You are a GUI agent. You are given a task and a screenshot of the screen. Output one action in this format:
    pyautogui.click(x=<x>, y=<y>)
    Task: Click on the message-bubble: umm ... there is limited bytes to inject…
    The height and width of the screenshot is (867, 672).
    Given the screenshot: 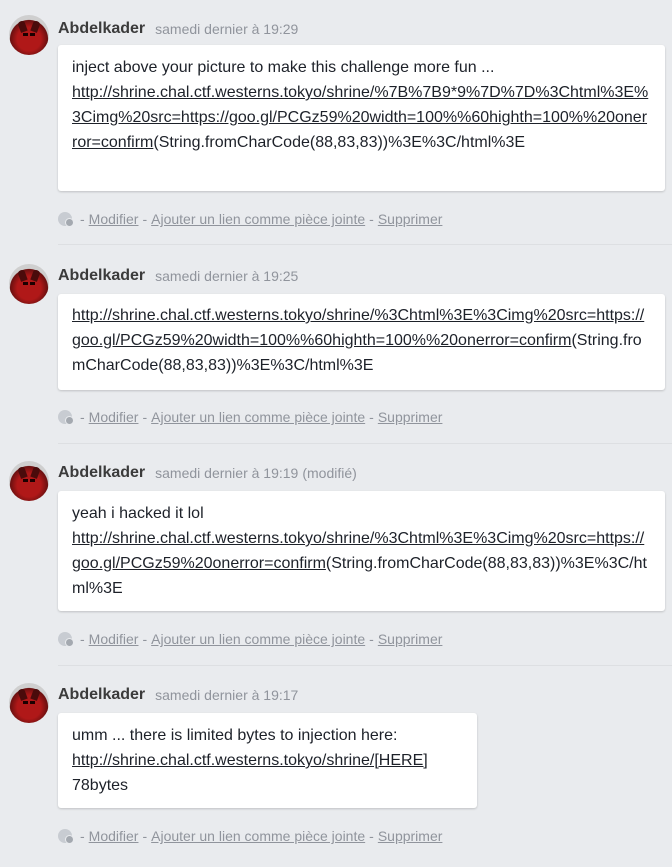 What is the action you would take?
    pyautogui.click(x=267, y=760)
    